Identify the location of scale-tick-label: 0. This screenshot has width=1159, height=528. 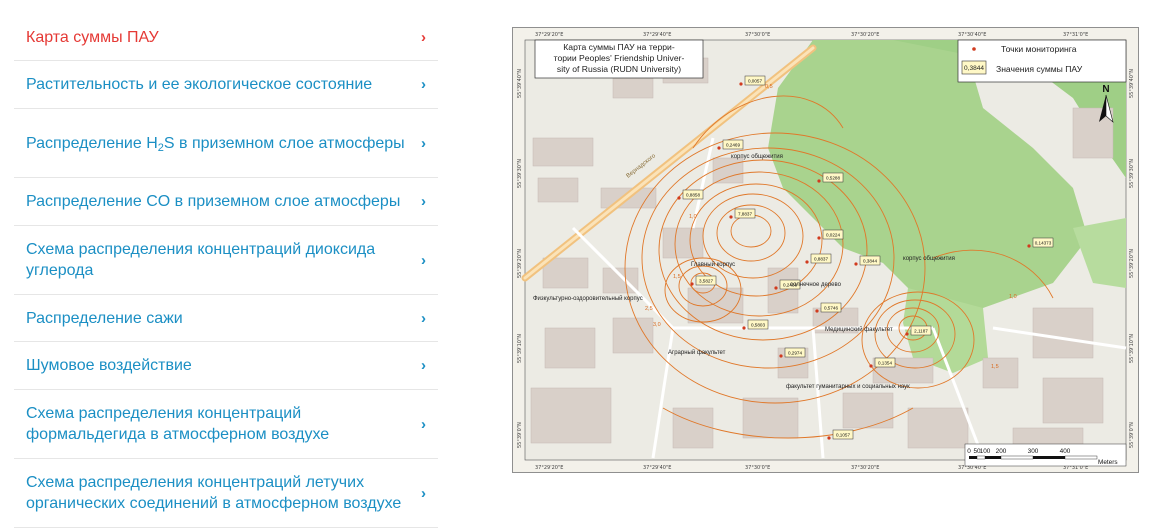
(969, 451).